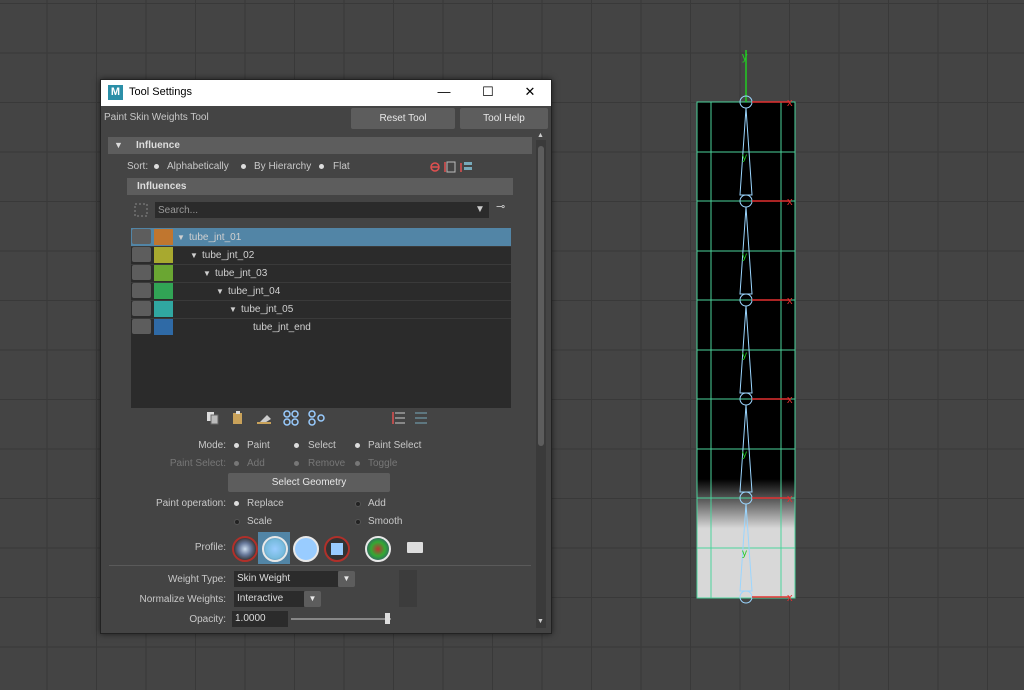  I want to click on scrollbar-thumb, so click(541, 296).